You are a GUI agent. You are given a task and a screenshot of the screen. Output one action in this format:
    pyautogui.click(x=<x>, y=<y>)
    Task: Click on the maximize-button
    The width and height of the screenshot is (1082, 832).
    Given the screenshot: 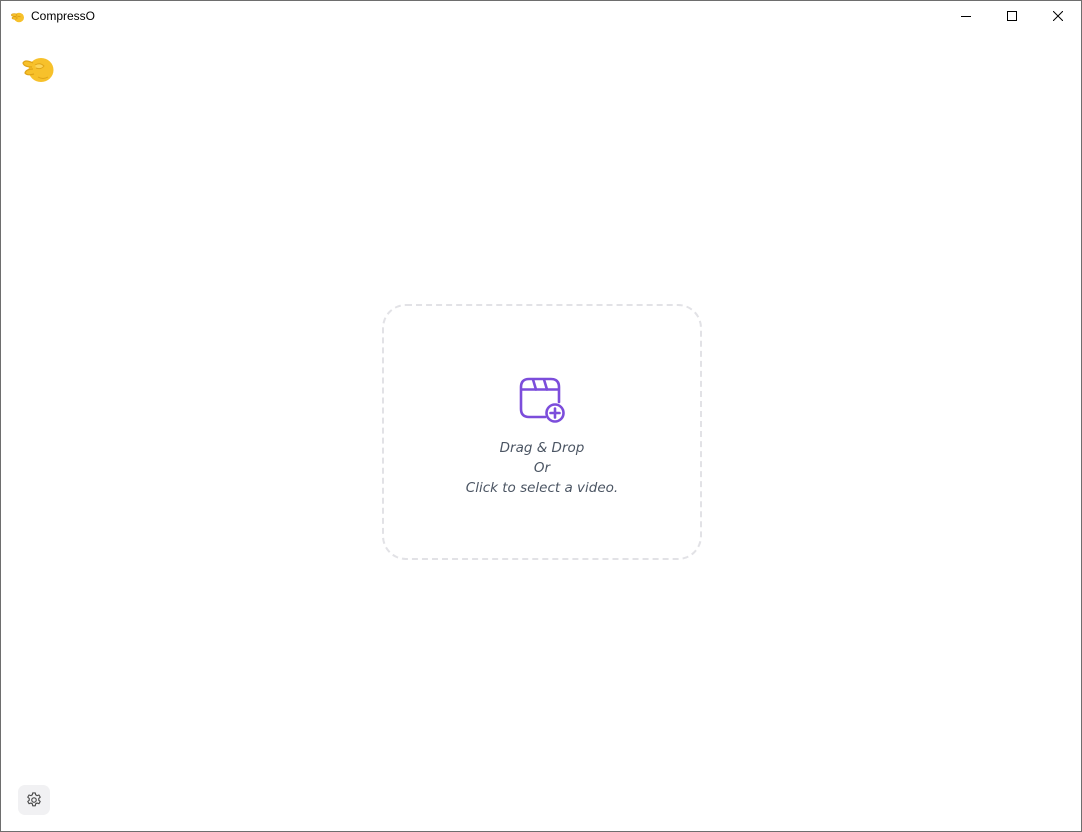 What is the action you would take?
    pyautogui.click(x=1012, y=16)
    